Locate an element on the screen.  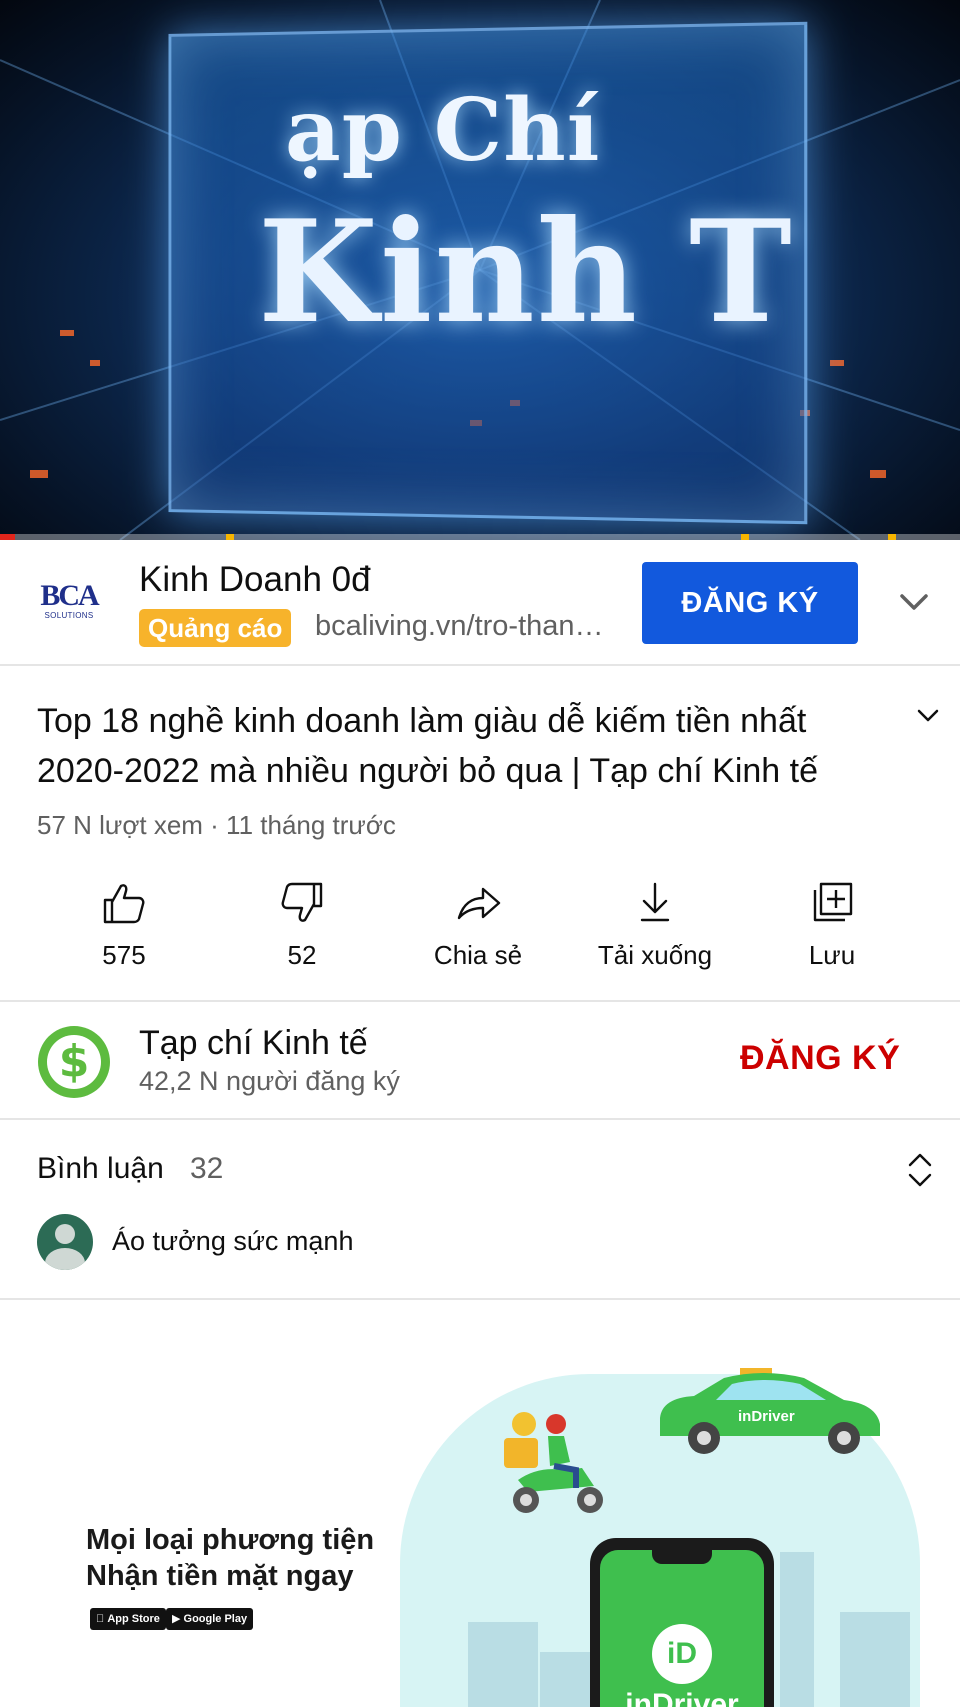
like-count: 575 is located at coordinates (124, 955).